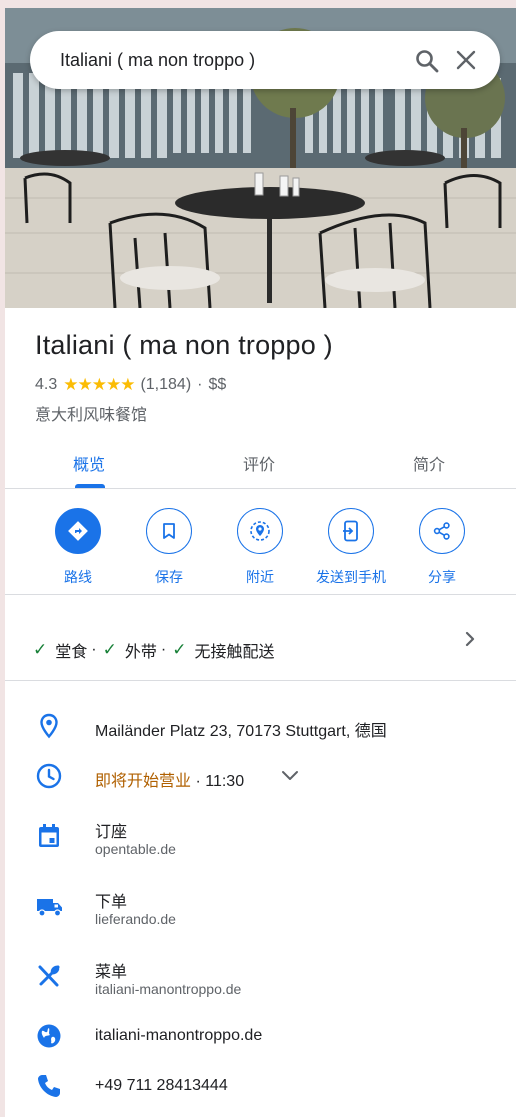 The image size is (516, 1117). Describe the element at coordinates (71, 652) in the screenshot. I see `service-dine-in: 堂食` at that location.